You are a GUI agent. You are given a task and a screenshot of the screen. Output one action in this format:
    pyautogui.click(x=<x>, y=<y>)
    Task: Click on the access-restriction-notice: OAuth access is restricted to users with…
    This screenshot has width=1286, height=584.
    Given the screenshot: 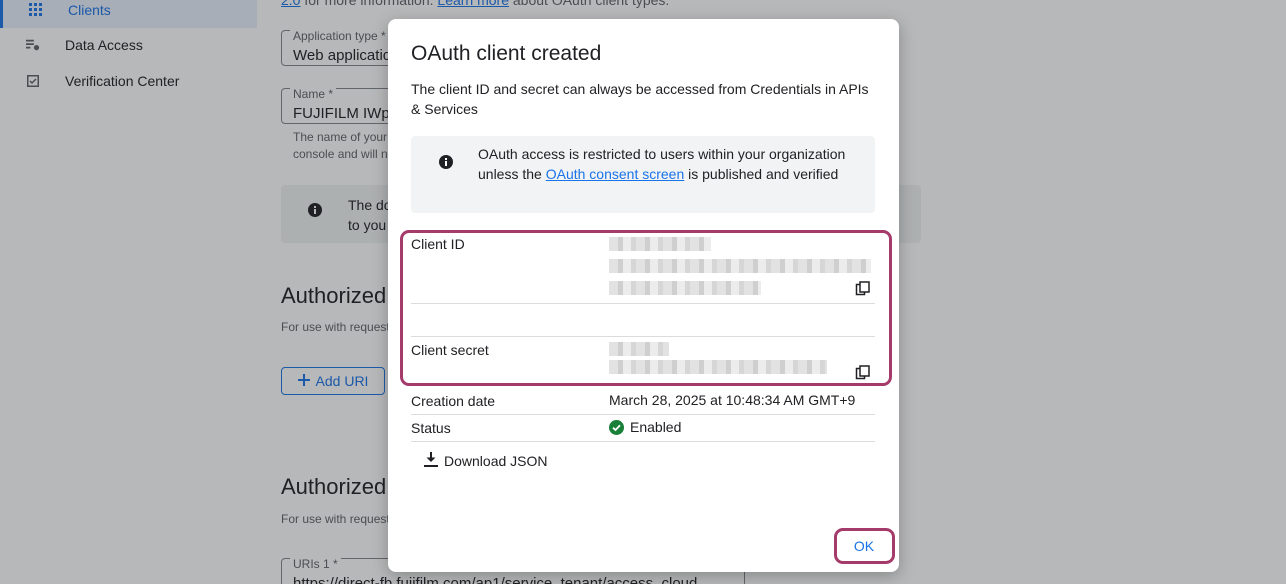 What is the action you would take?
    pyautogui.click(x=643, y=174)
    